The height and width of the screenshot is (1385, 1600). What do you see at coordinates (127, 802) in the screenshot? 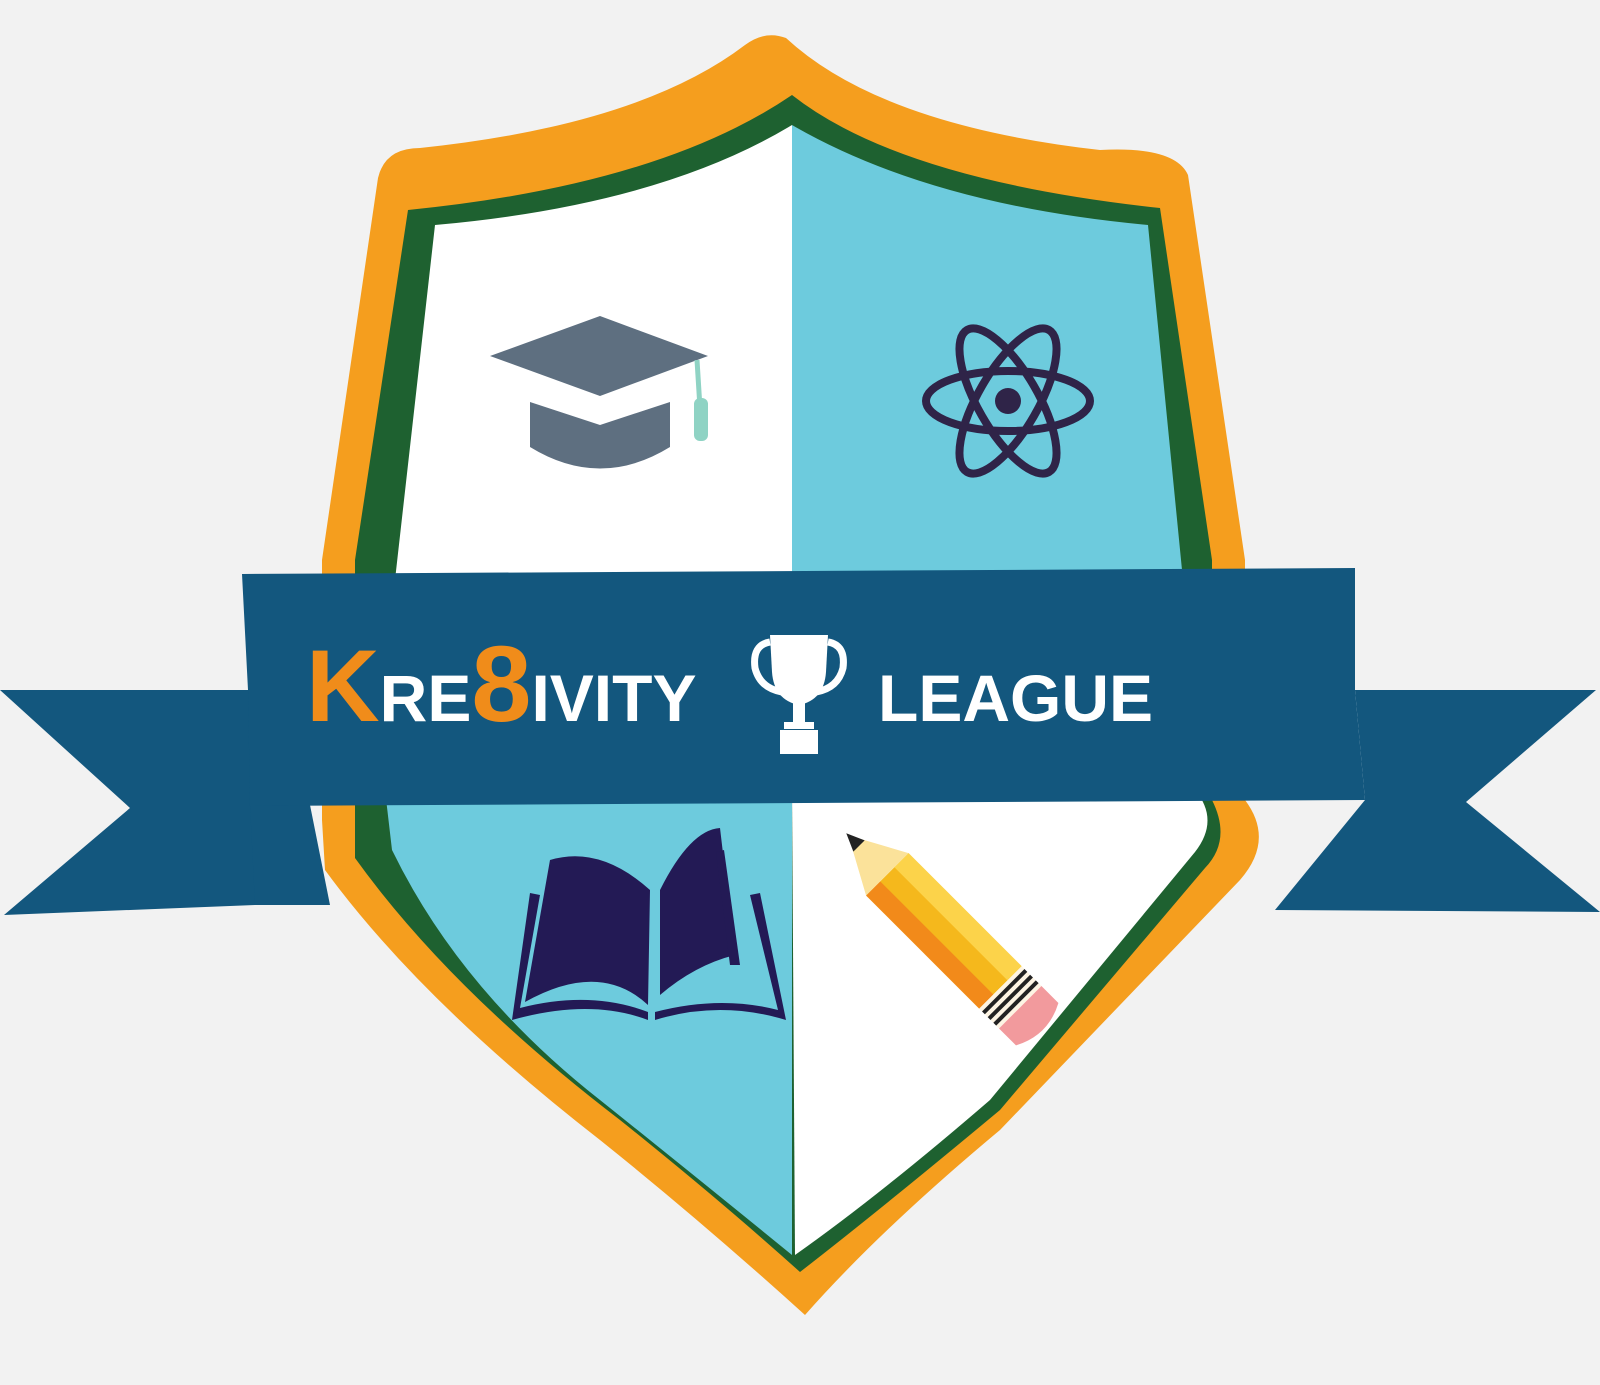
I see `ribbon-left-tail` at bounding box center [127, 802].